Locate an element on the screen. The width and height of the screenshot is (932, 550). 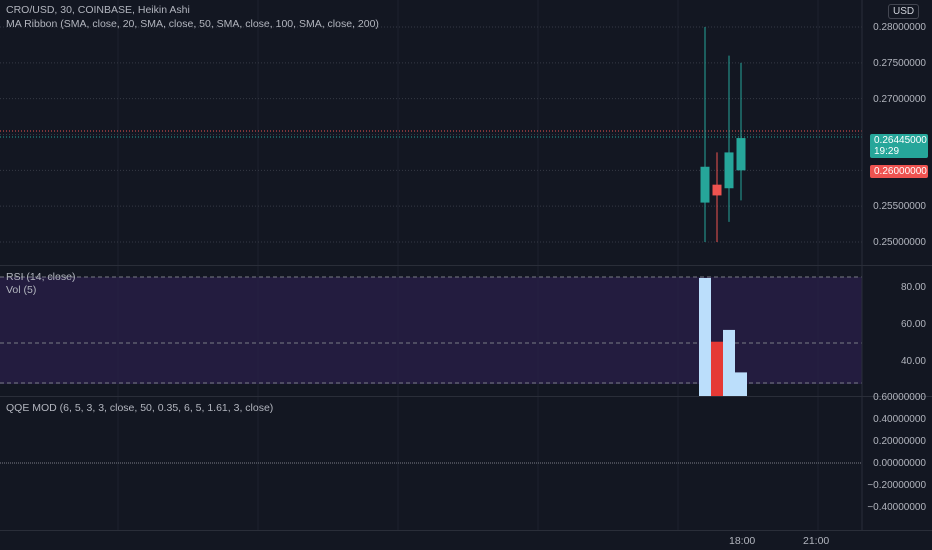
qqe-tick: −0.20000000 is located at coordinates (896, 485).